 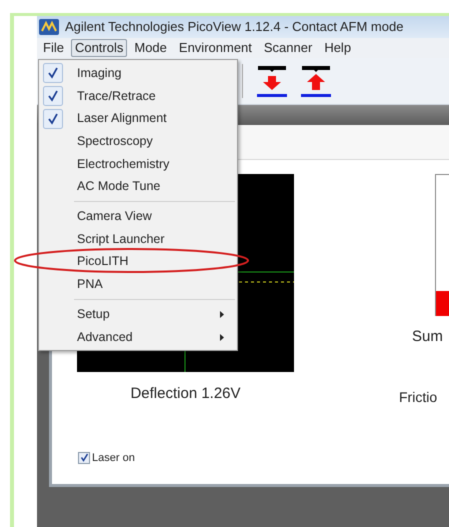 What do you see at coordinates (138, 141) in the screenshot?
I see `menu-option: Spectroscopy` at bounding box center [138, 141].